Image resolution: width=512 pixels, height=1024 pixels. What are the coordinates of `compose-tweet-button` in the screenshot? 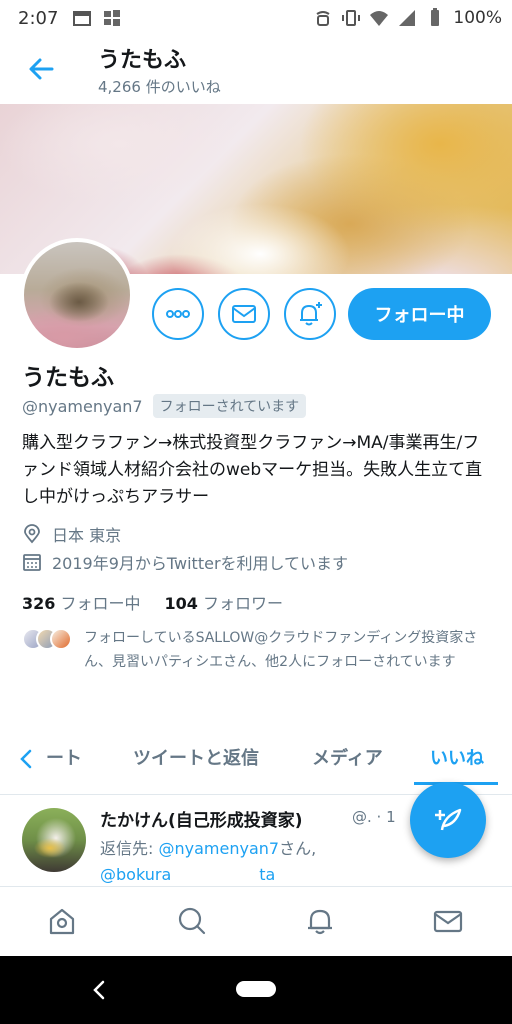 It's located at (448, 820).